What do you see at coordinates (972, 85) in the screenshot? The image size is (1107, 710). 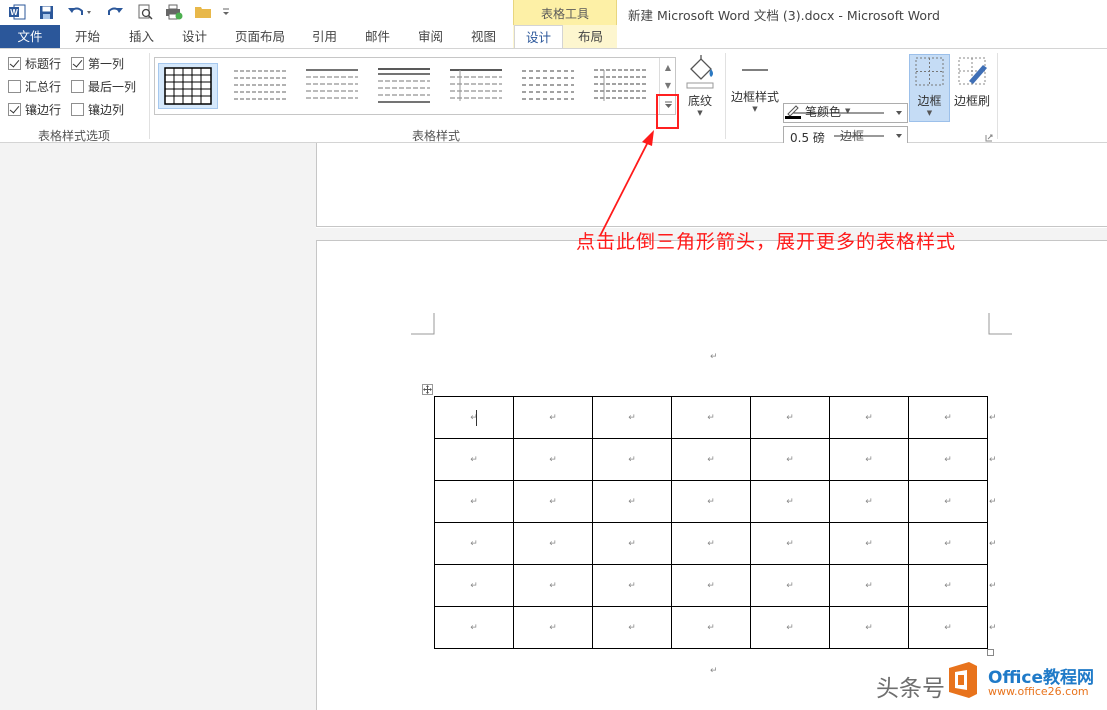 I see `border-painter-button: 边框刷` at bounding box center [972, 85].